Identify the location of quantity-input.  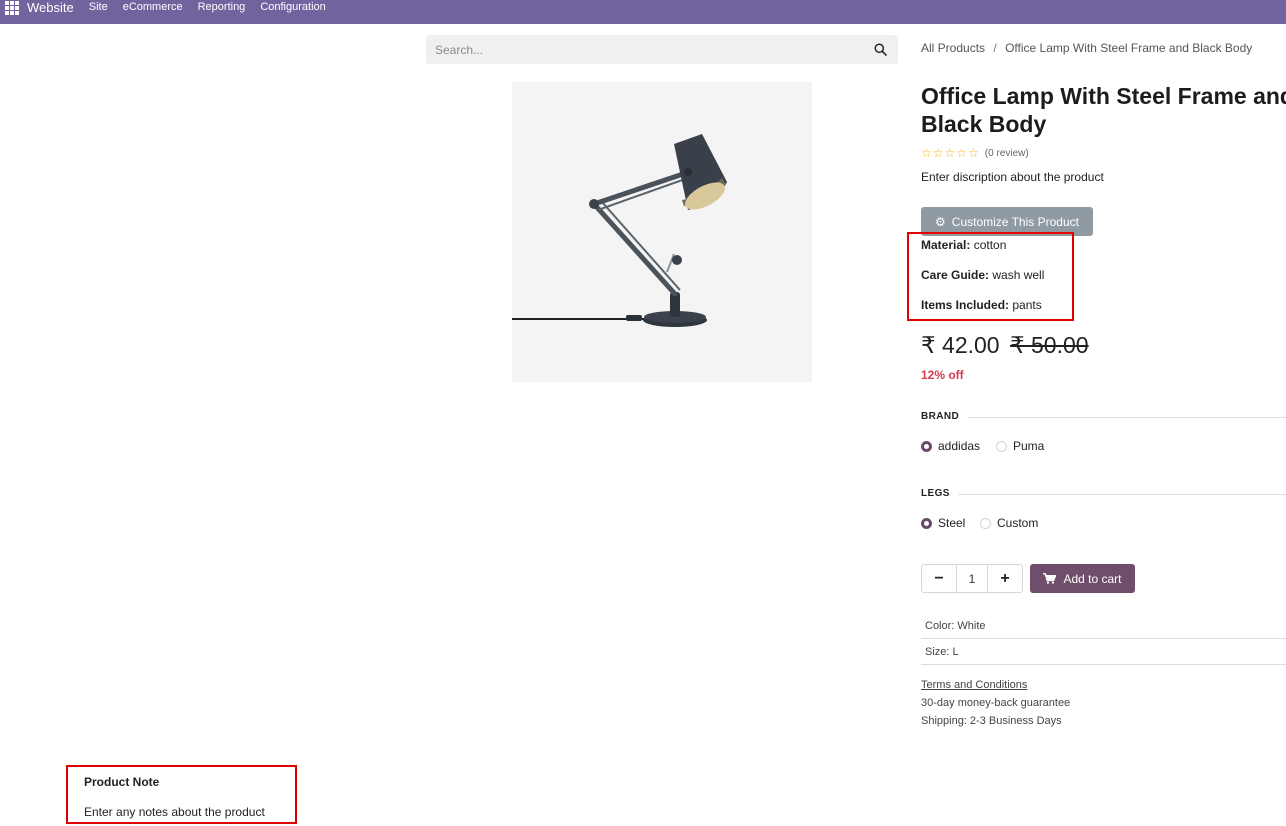
(972, 578).